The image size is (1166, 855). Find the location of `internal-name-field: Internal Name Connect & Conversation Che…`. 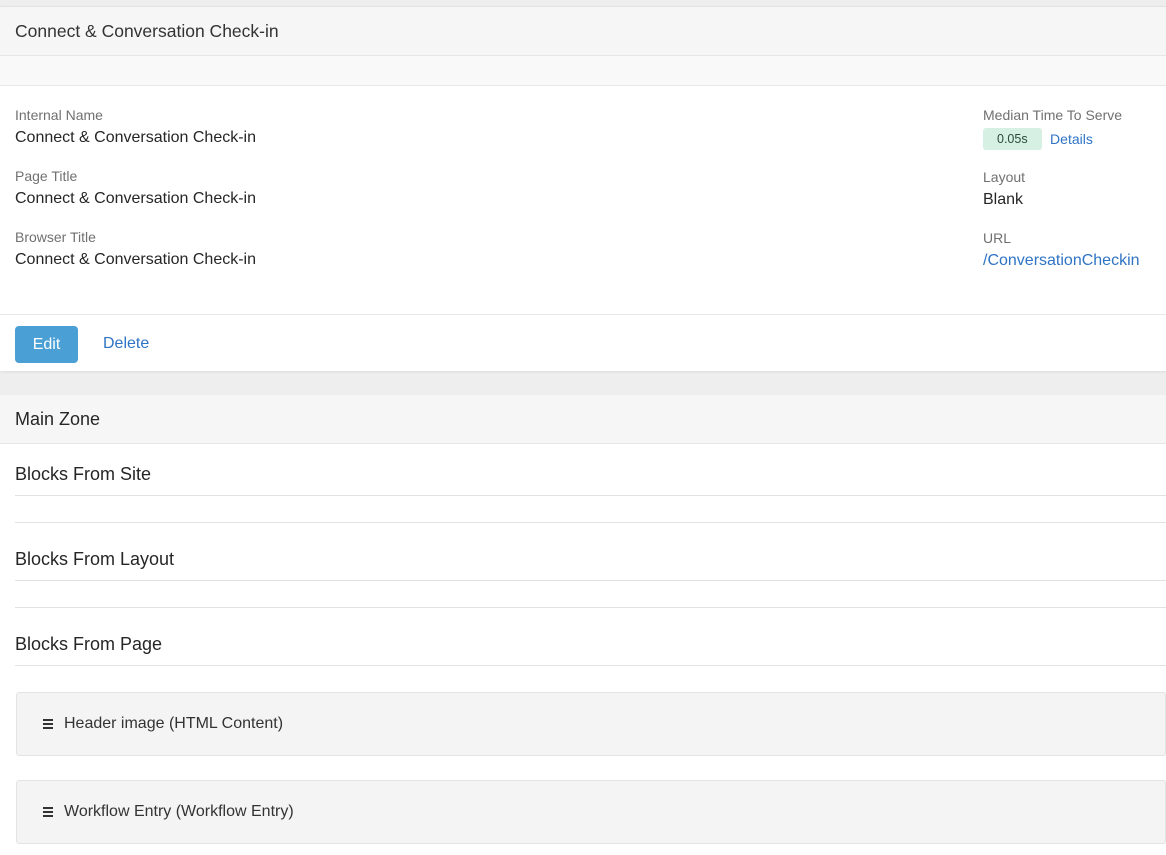

internal-name-field: Internal Name Connect & Conversation Che… is located at coordinates (135, 127).